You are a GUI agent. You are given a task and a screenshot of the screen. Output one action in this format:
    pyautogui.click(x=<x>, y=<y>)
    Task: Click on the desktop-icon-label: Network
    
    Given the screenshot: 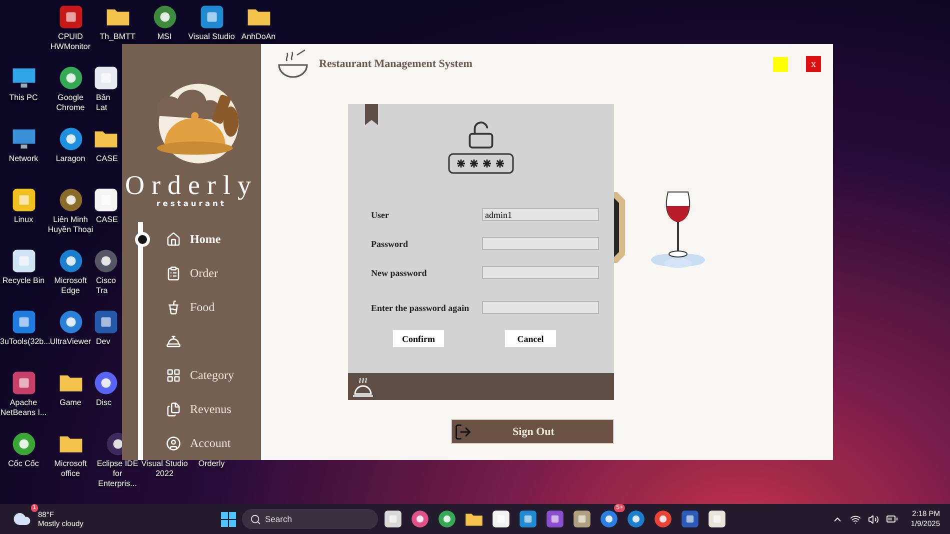 What is the action you would take?
    pyautogui.click(x=23, y=159)
    